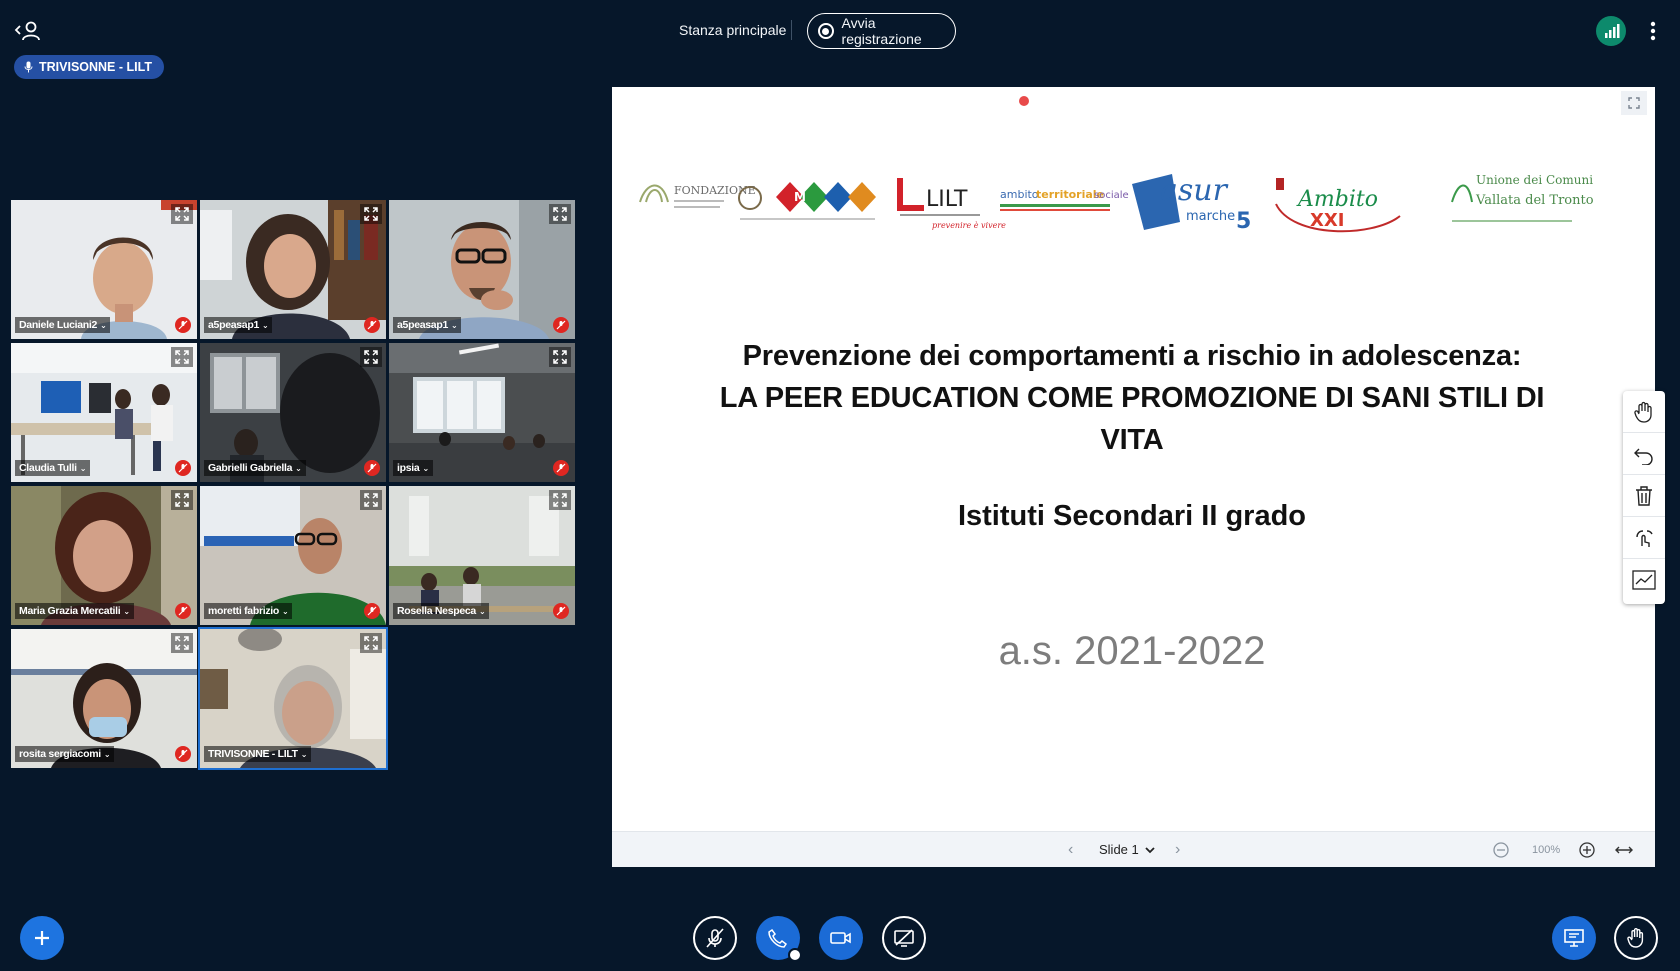  I want to click on zoom-level: 100%, so click(1546, 850).